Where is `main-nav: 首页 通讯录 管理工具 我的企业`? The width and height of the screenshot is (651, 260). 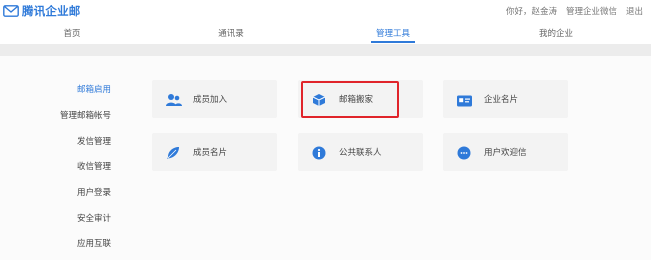 main-nav: 首页 通讯录 管理工具 我的企业 is located at coordinates (325, 33).